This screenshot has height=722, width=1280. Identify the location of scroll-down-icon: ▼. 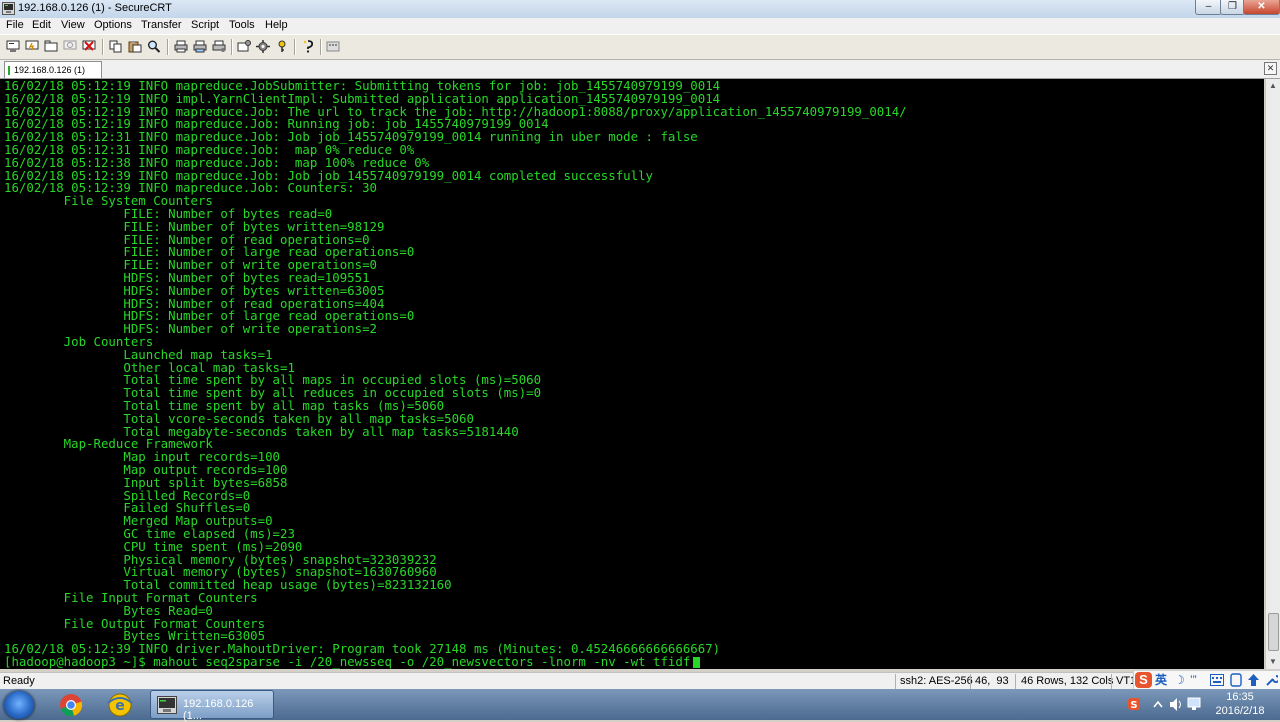
(1273, 662).